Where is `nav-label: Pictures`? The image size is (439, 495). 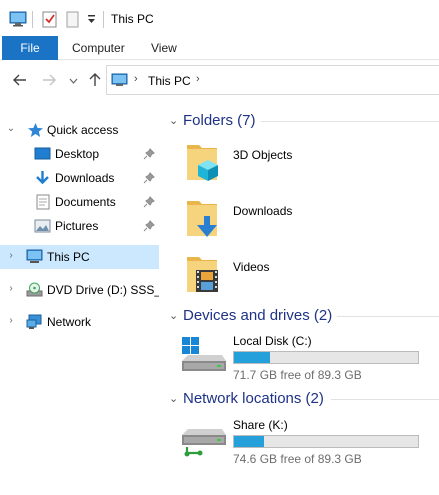 nav-label: Pictures is located at coordinates (77, 226).